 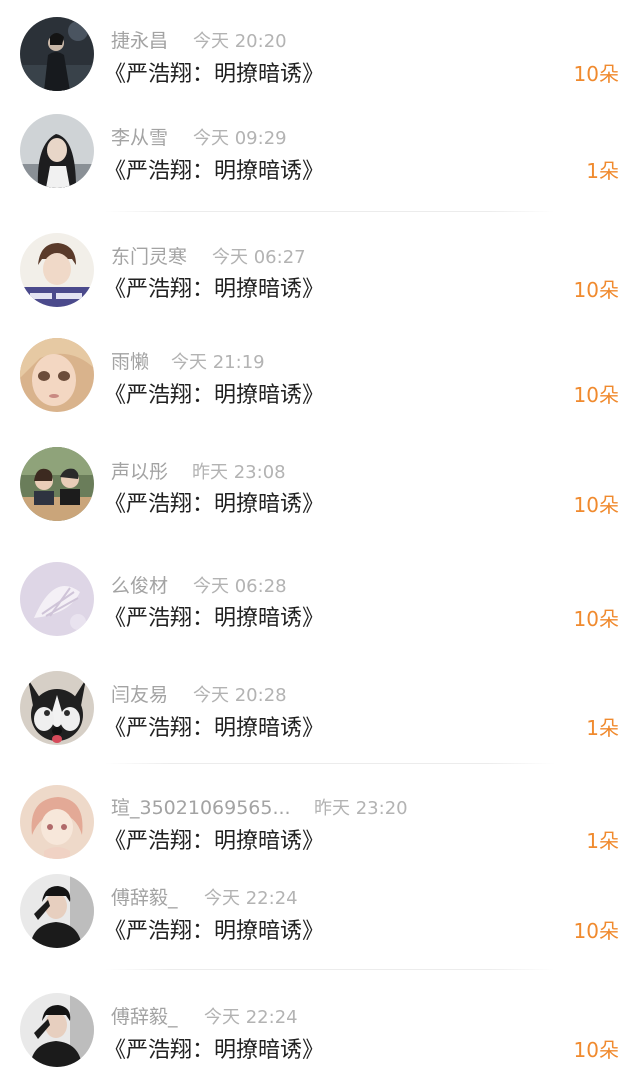 I want to click on user-name: 声以彤, so click(x=139, y=470).